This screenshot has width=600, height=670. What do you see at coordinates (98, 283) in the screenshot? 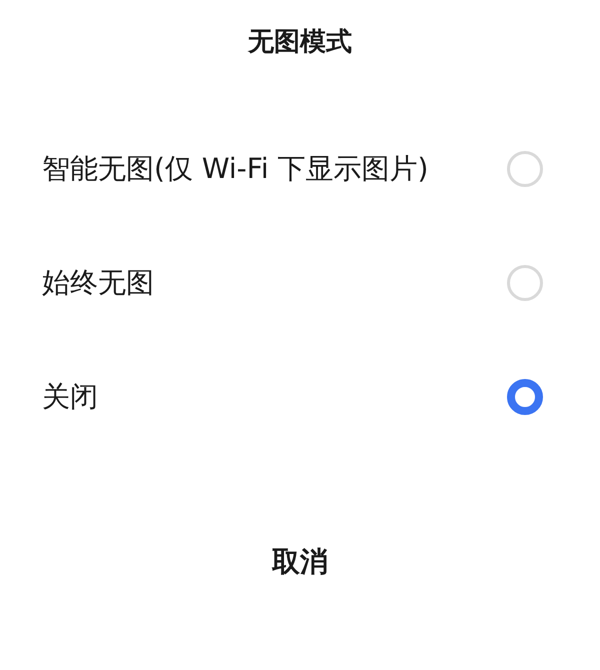
I see `option-label: 始终无图` at bounding box center [98, 283].